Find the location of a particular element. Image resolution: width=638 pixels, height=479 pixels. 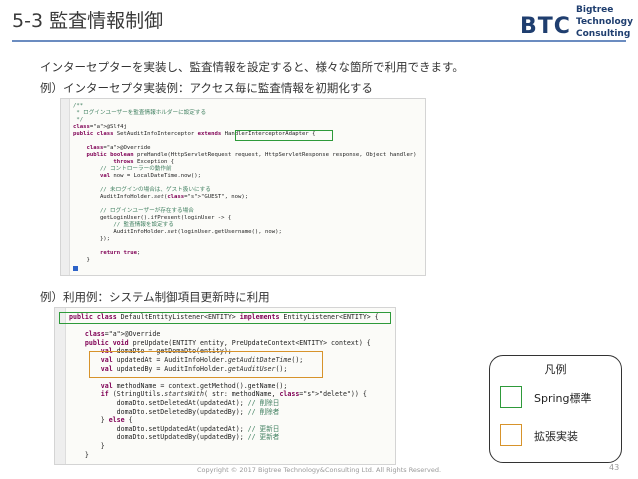

legend-label-standard: Spring標準 is located at coordinates (563, 398).